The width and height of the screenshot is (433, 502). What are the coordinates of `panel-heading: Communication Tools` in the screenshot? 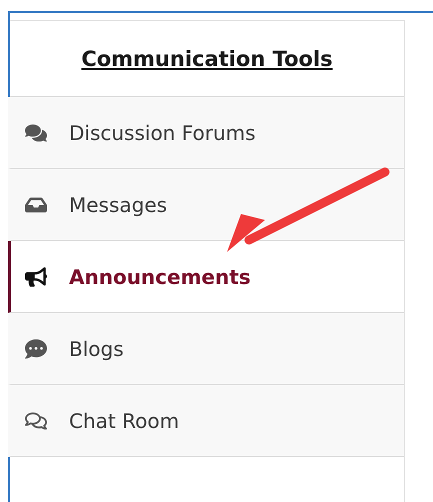 It's located at (207, 58).